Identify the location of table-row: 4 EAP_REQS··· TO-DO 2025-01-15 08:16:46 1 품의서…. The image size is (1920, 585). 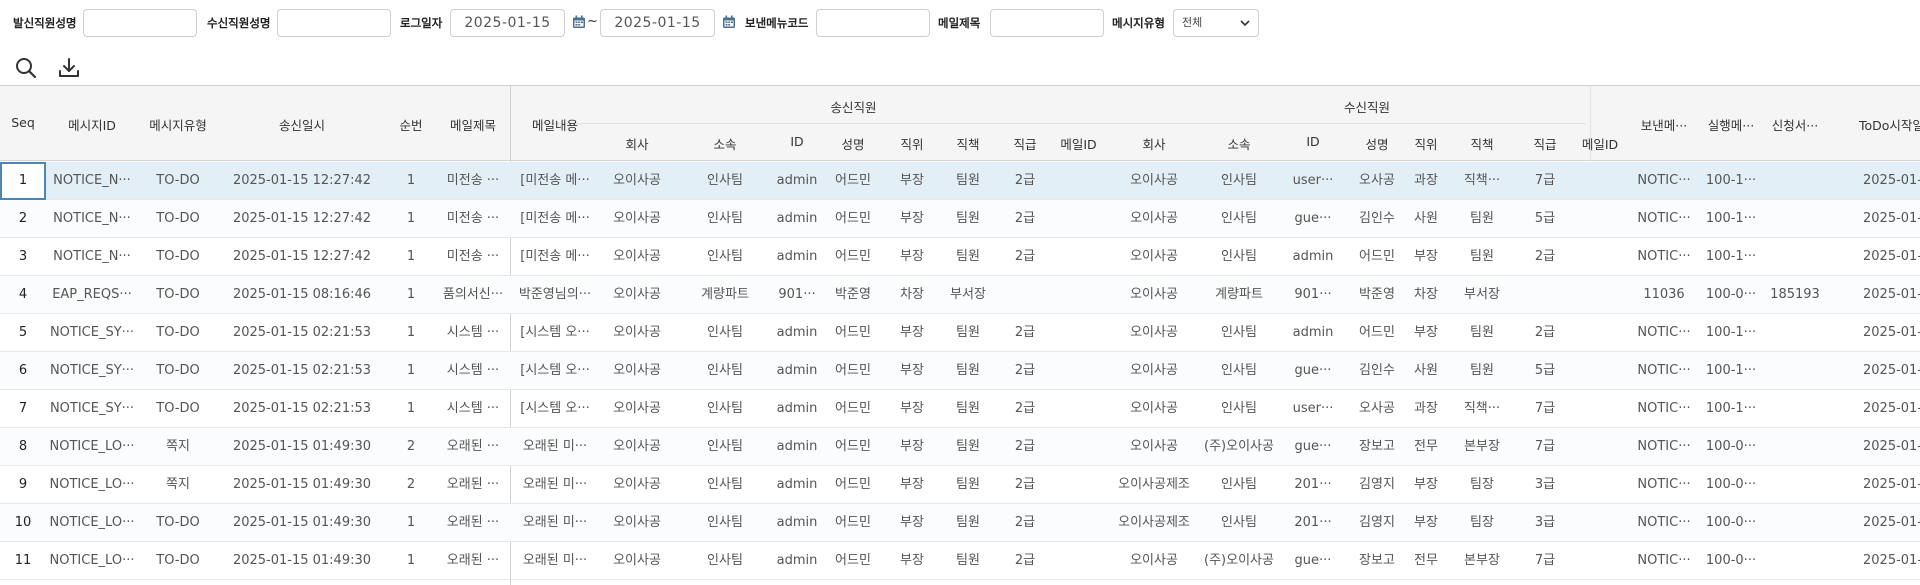
(960, 295).